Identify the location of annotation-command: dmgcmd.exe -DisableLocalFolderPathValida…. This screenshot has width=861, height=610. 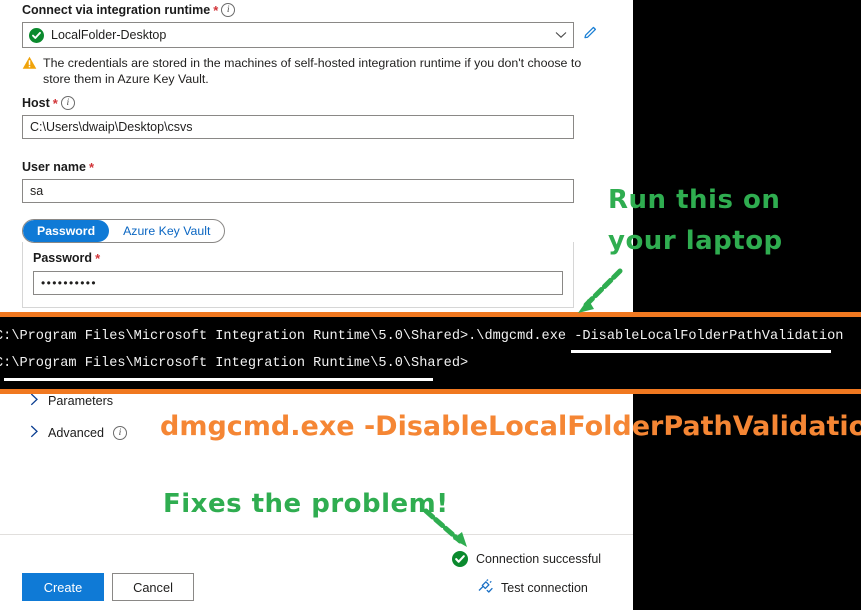
(510, 426).